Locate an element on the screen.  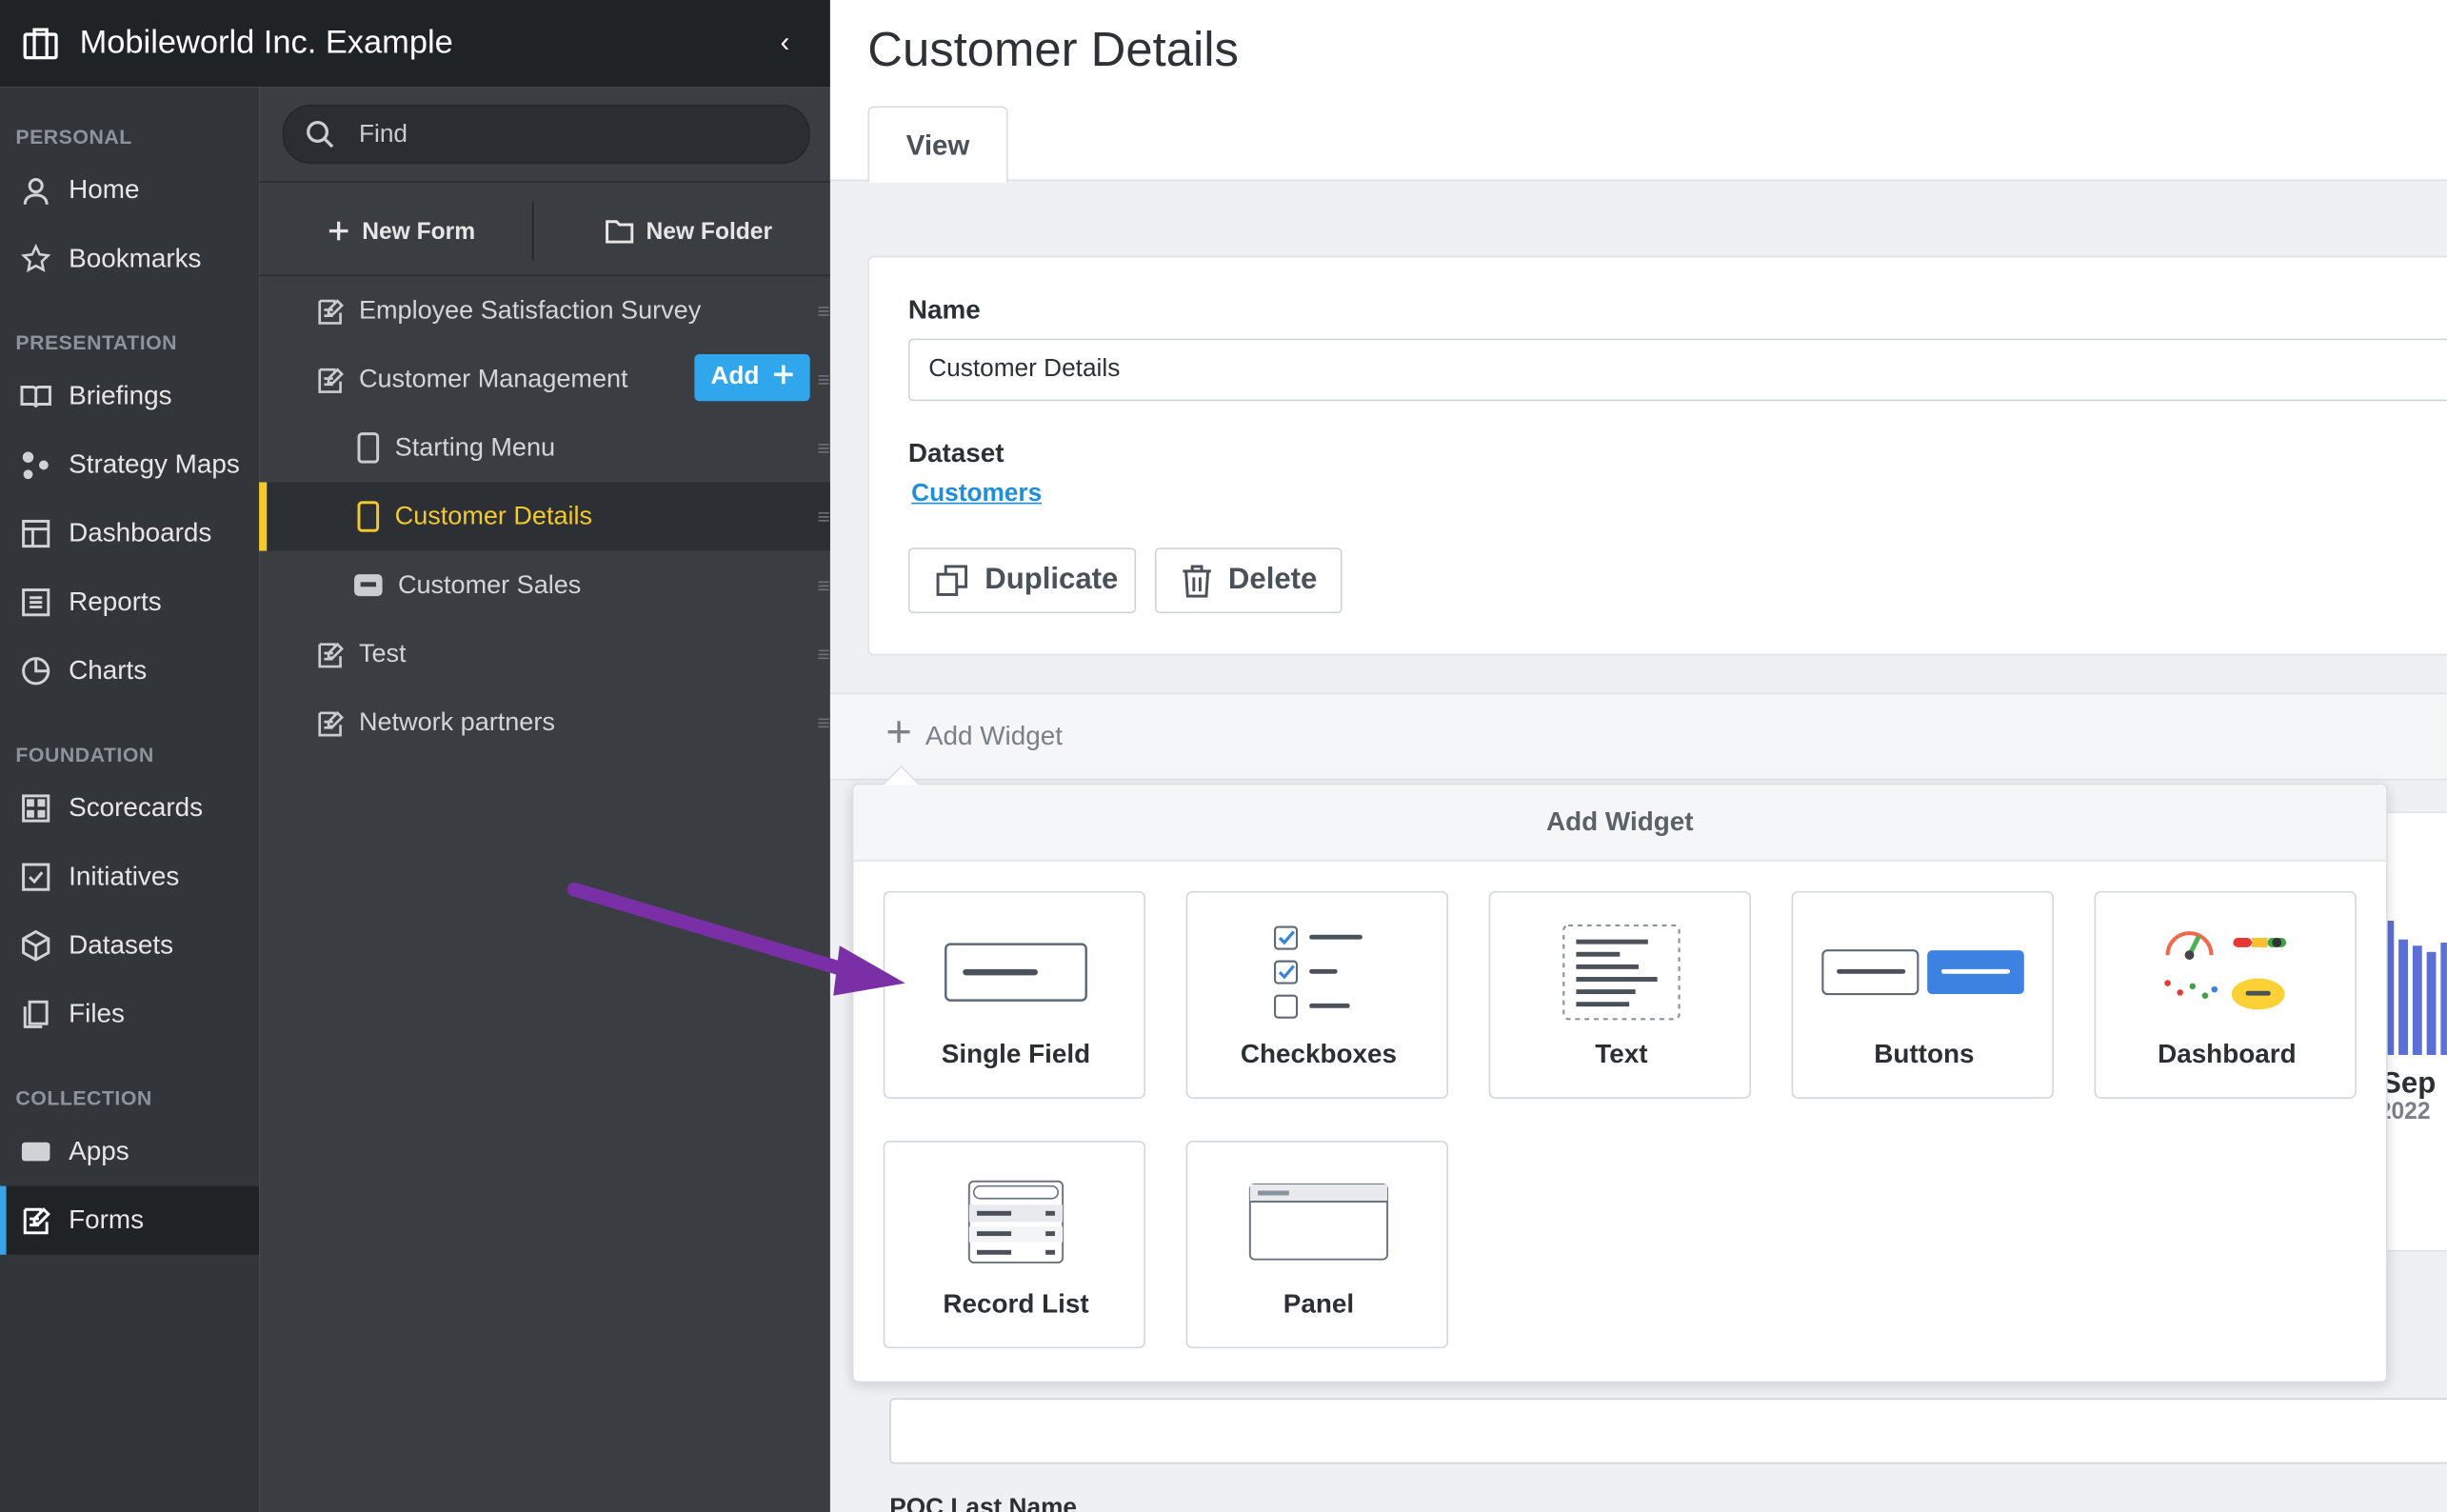
page-header: Customer Details View is located at coordinates (1638, 91).